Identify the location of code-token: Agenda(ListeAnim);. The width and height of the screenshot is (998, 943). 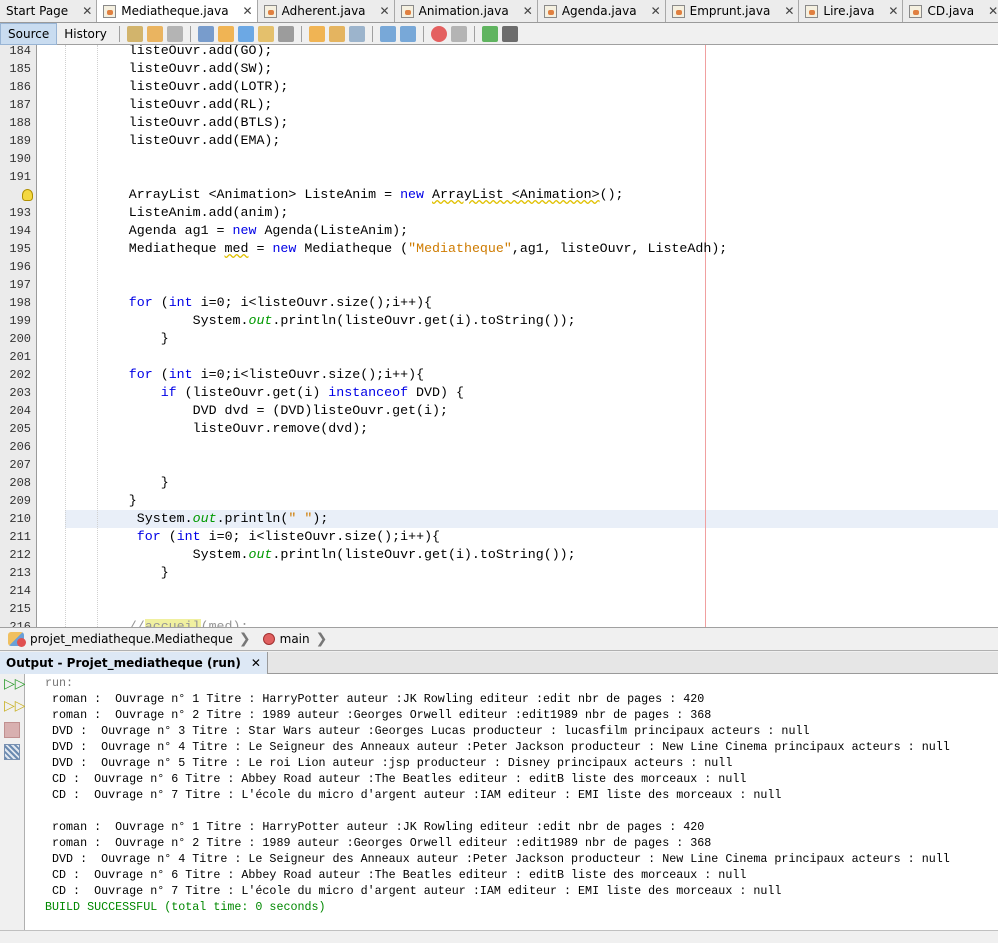
(332, 230).